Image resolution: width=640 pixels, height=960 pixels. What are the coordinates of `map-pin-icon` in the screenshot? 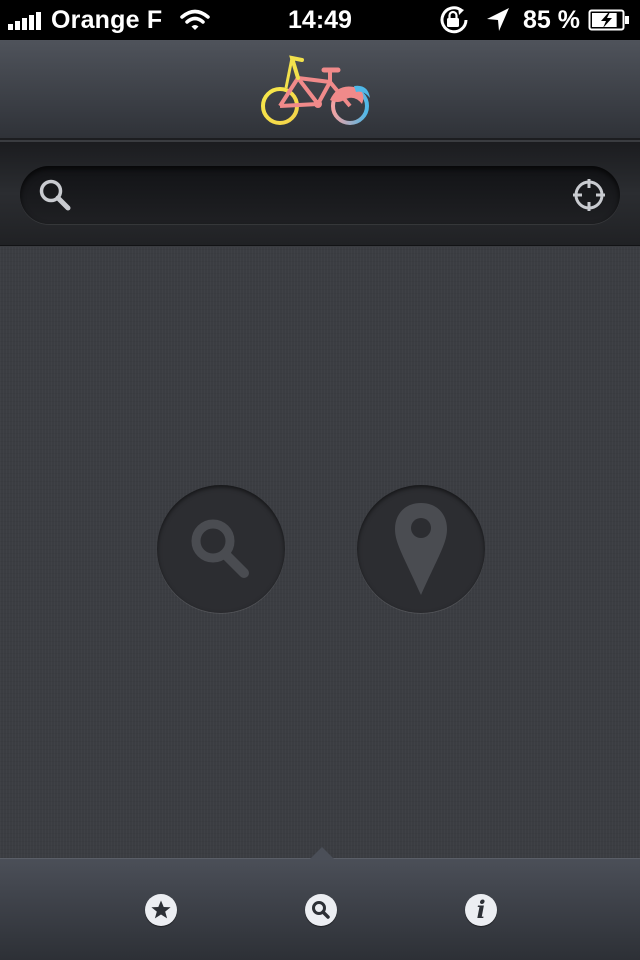 It's located at (421, 549).